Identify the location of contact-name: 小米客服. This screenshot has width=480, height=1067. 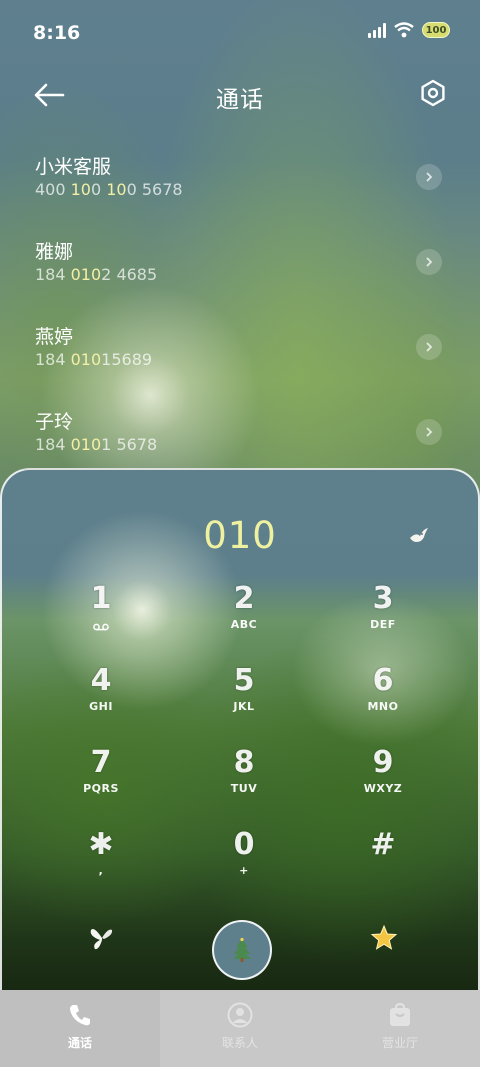
(73, 167).